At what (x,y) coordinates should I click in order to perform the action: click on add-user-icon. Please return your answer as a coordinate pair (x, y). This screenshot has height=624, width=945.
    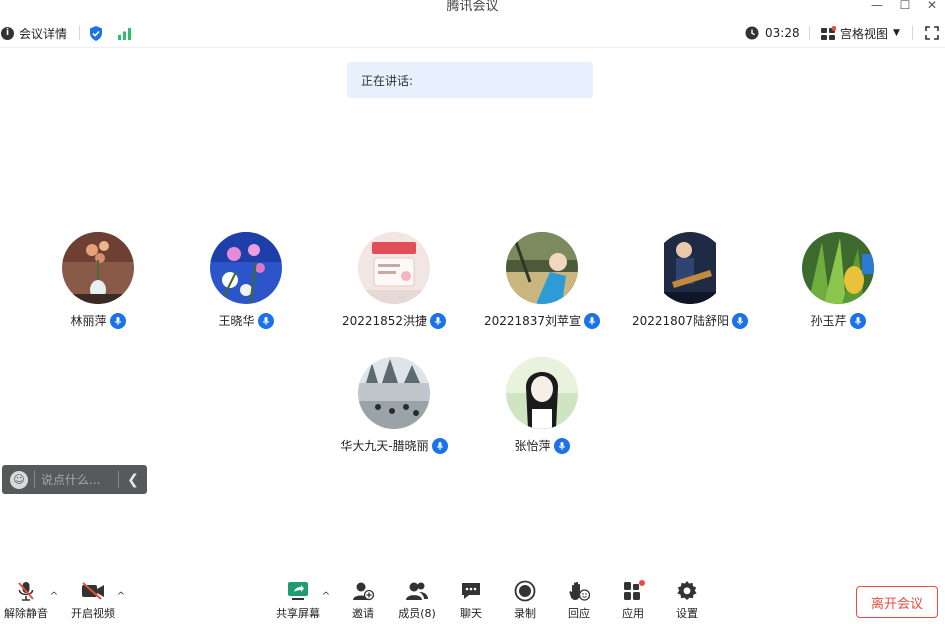
    Looking at the image, I should click on (363, 591).